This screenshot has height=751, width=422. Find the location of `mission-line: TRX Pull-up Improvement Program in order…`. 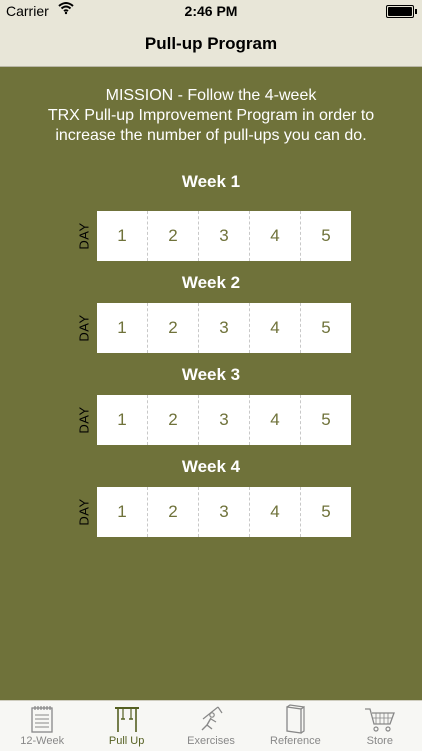

mission-line: TRX Pull-up Improvement Program in order… is located at coordinates (211, 115).